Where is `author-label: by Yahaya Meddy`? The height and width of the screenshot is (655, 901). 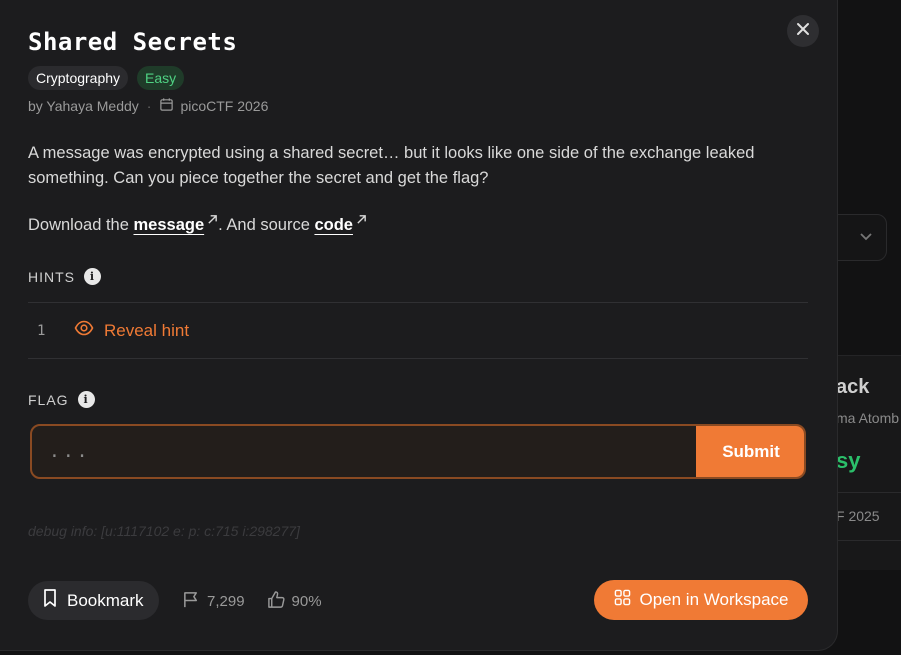
author-label: by Yahaya Meddy is located at coordinates (83, 106).